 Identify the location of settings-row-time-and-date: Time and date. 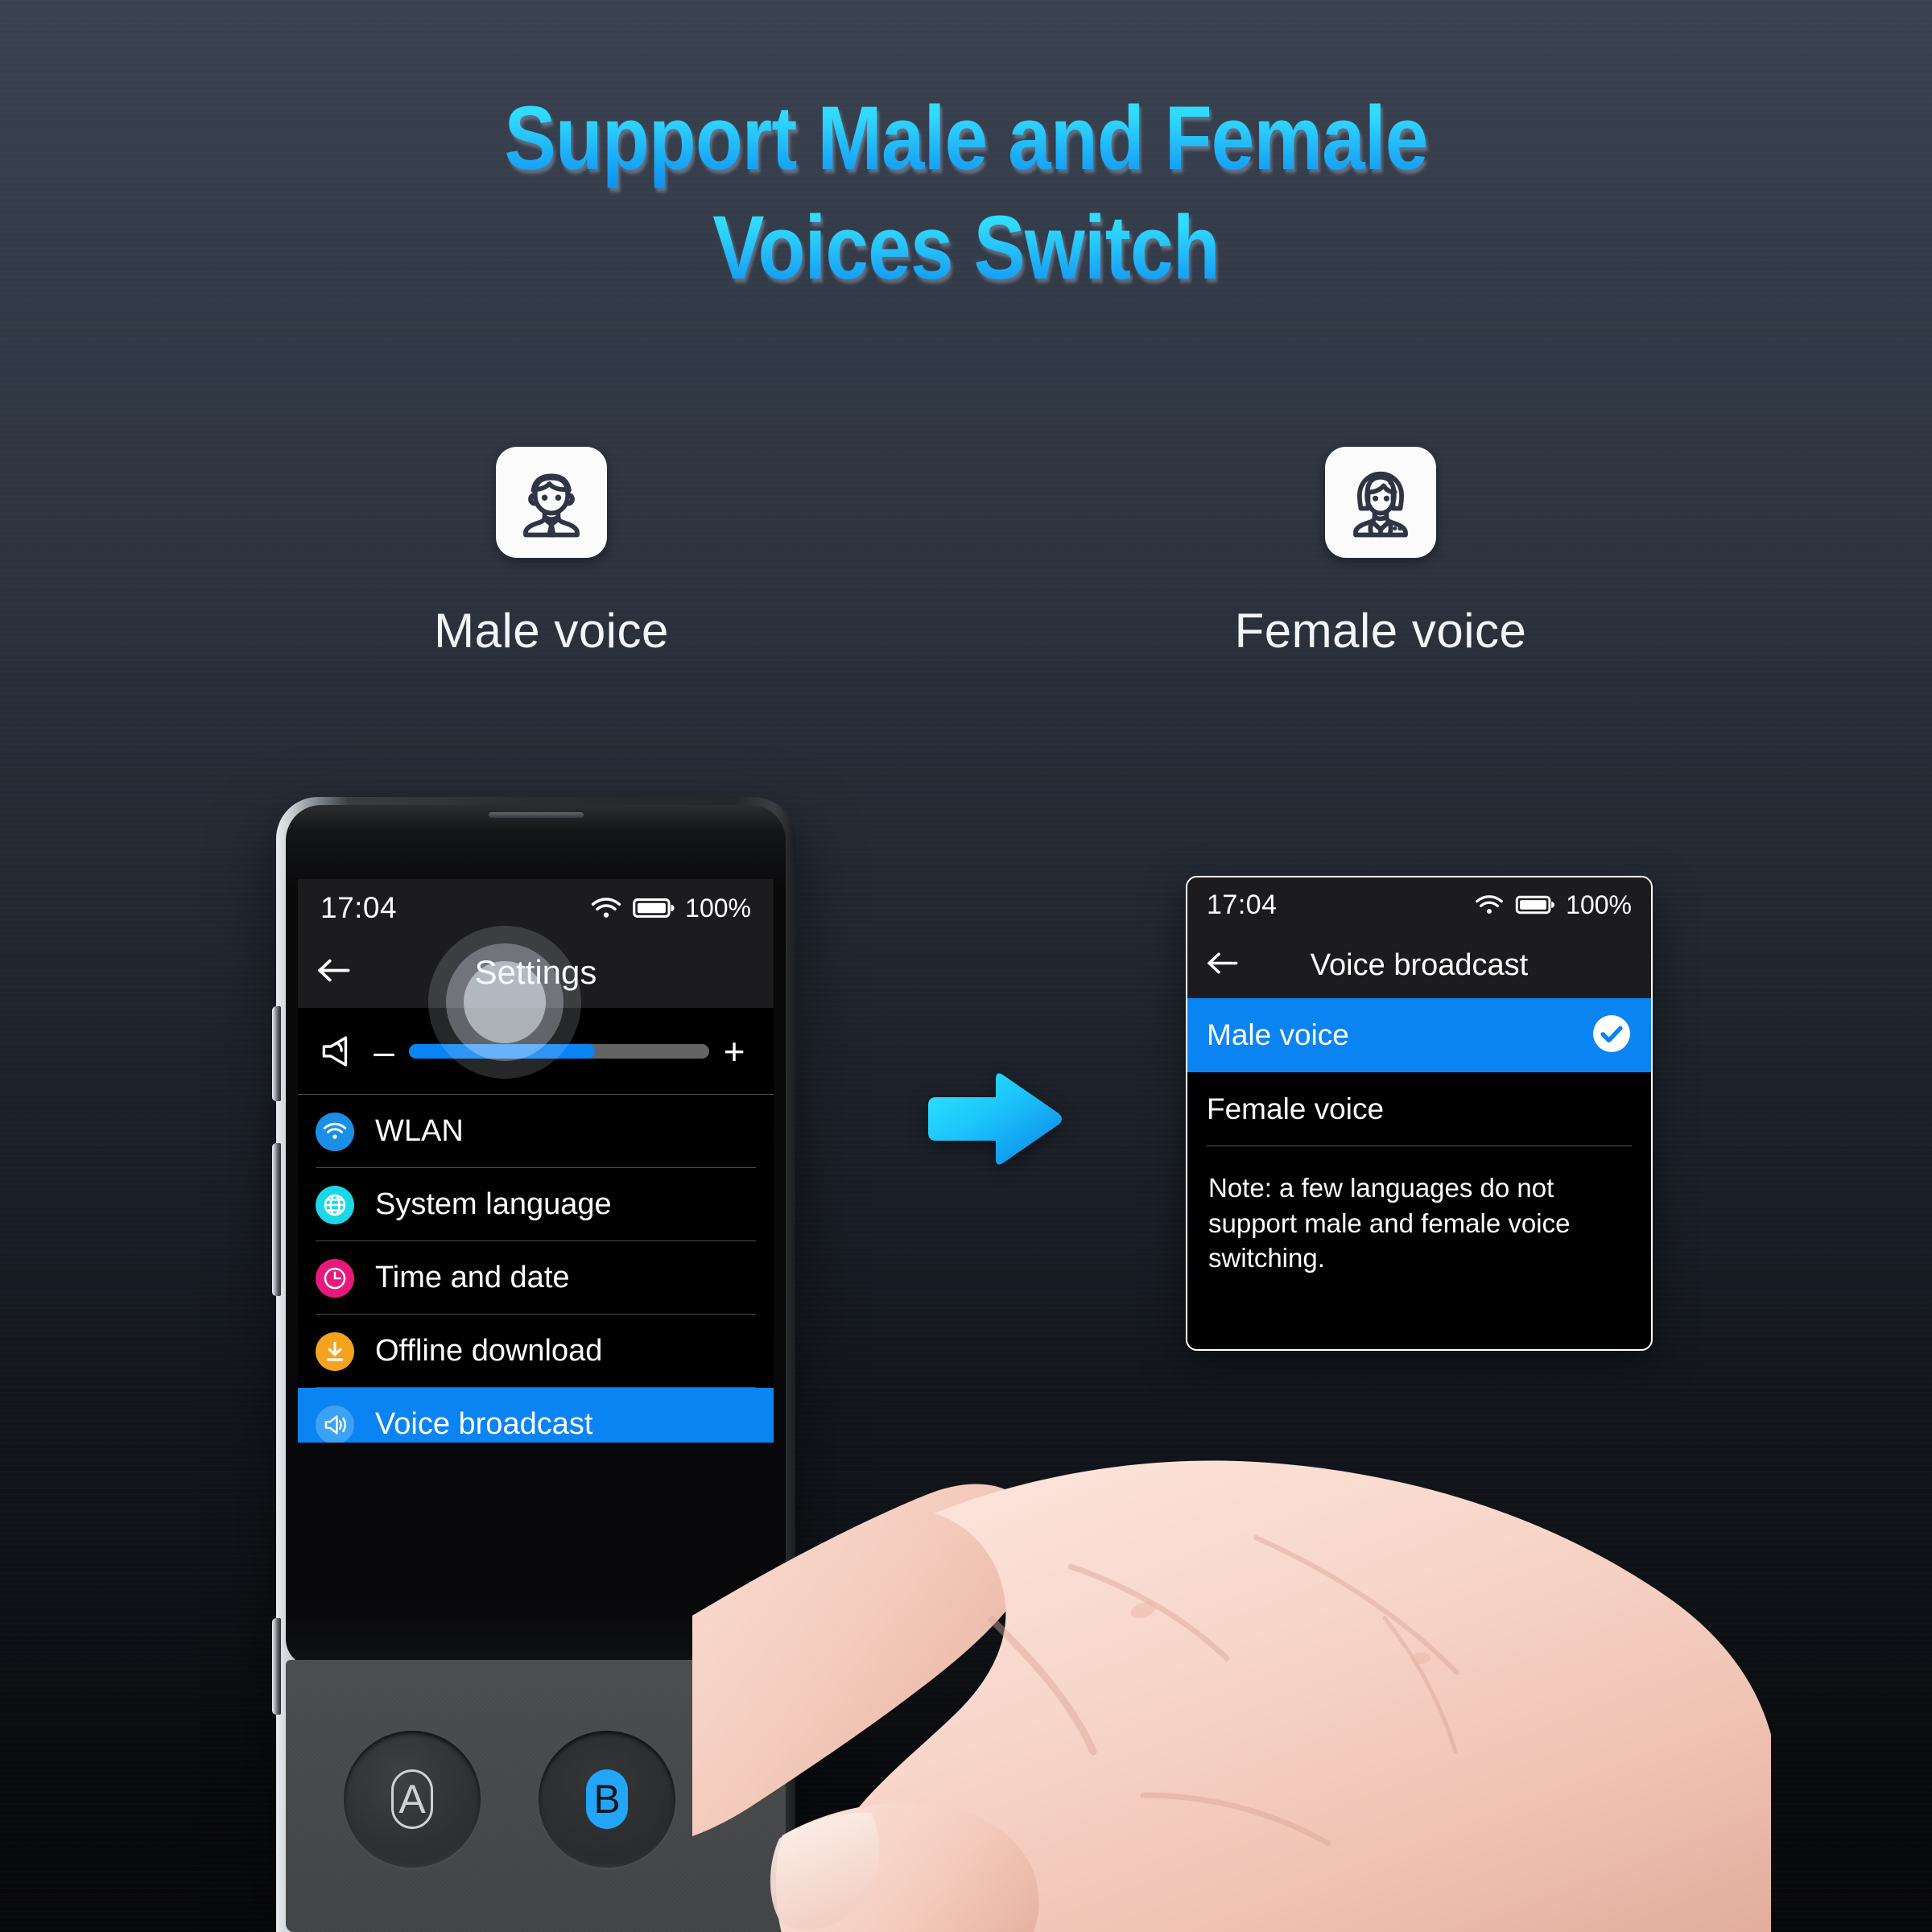
(536, 1278).